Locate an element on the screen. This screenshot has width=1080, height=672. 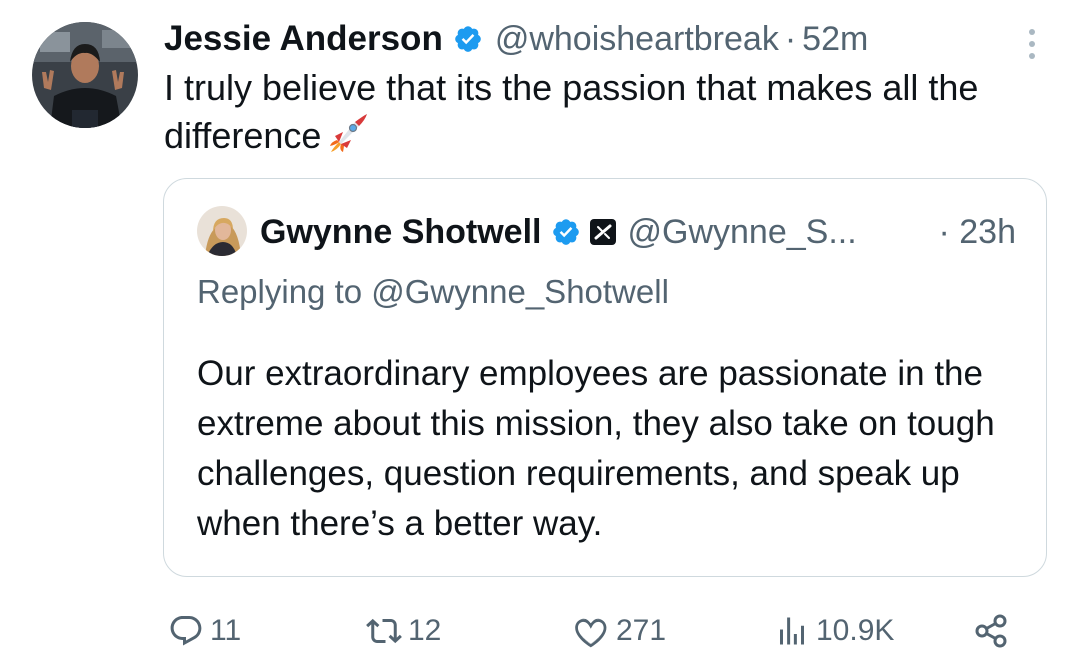
tweet-header: Jessie Anderson @whoisheartbreak · 52m is located at coordinates (516, 39).